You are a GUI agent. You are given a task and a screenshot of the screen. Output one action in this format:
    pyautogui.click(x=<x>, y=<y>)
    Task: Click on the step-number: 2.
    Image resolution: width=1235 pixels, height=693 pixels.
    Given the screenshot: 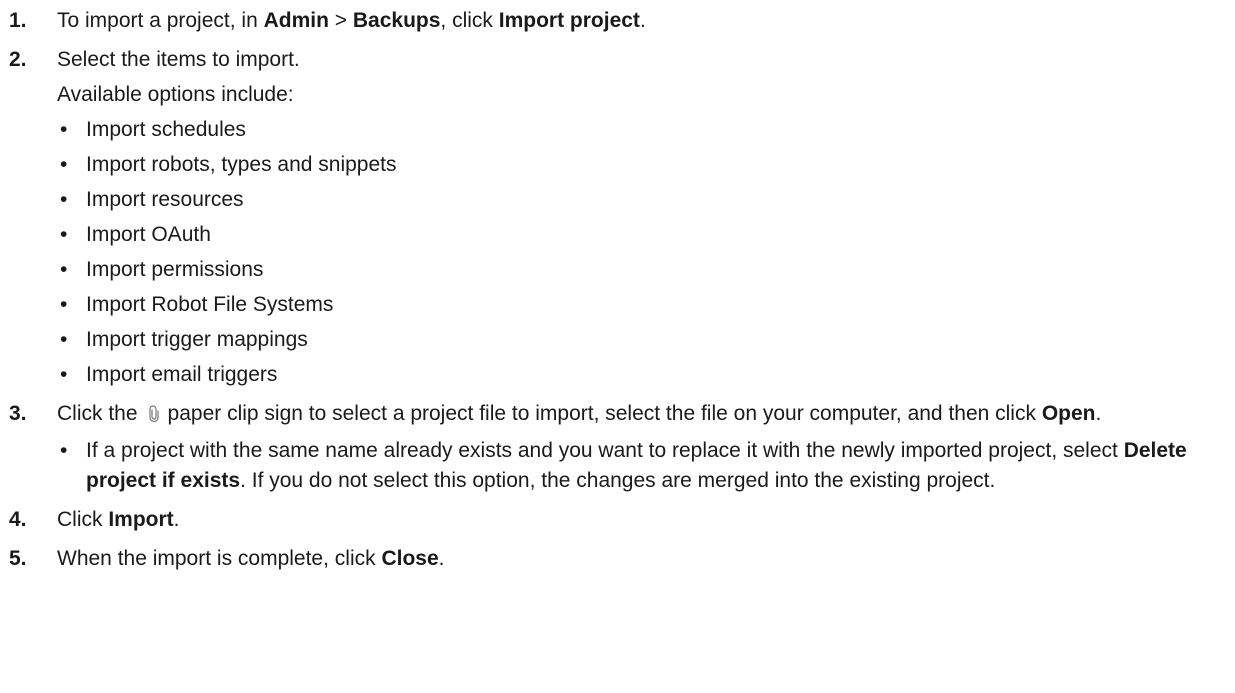 What is the action you would take?
    pyautogui.click(x=18, y=59)
    